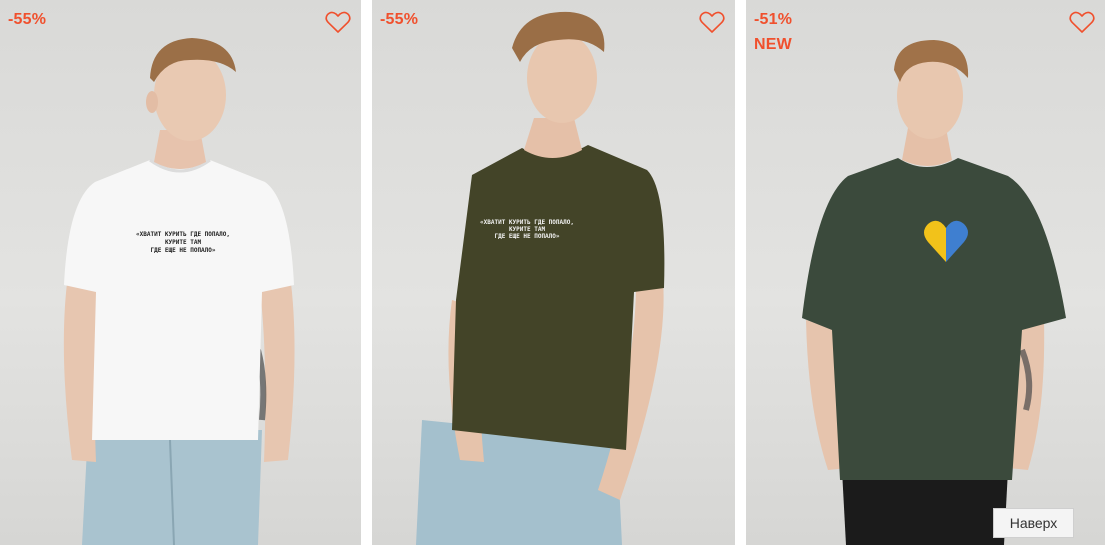 Image resolution: width=1105 pixels, height=545 pixels. What do you see at coordinates (773, 19) in the screenshot?
I see `discount-badge: -51%` at bounding box center [773, 19].